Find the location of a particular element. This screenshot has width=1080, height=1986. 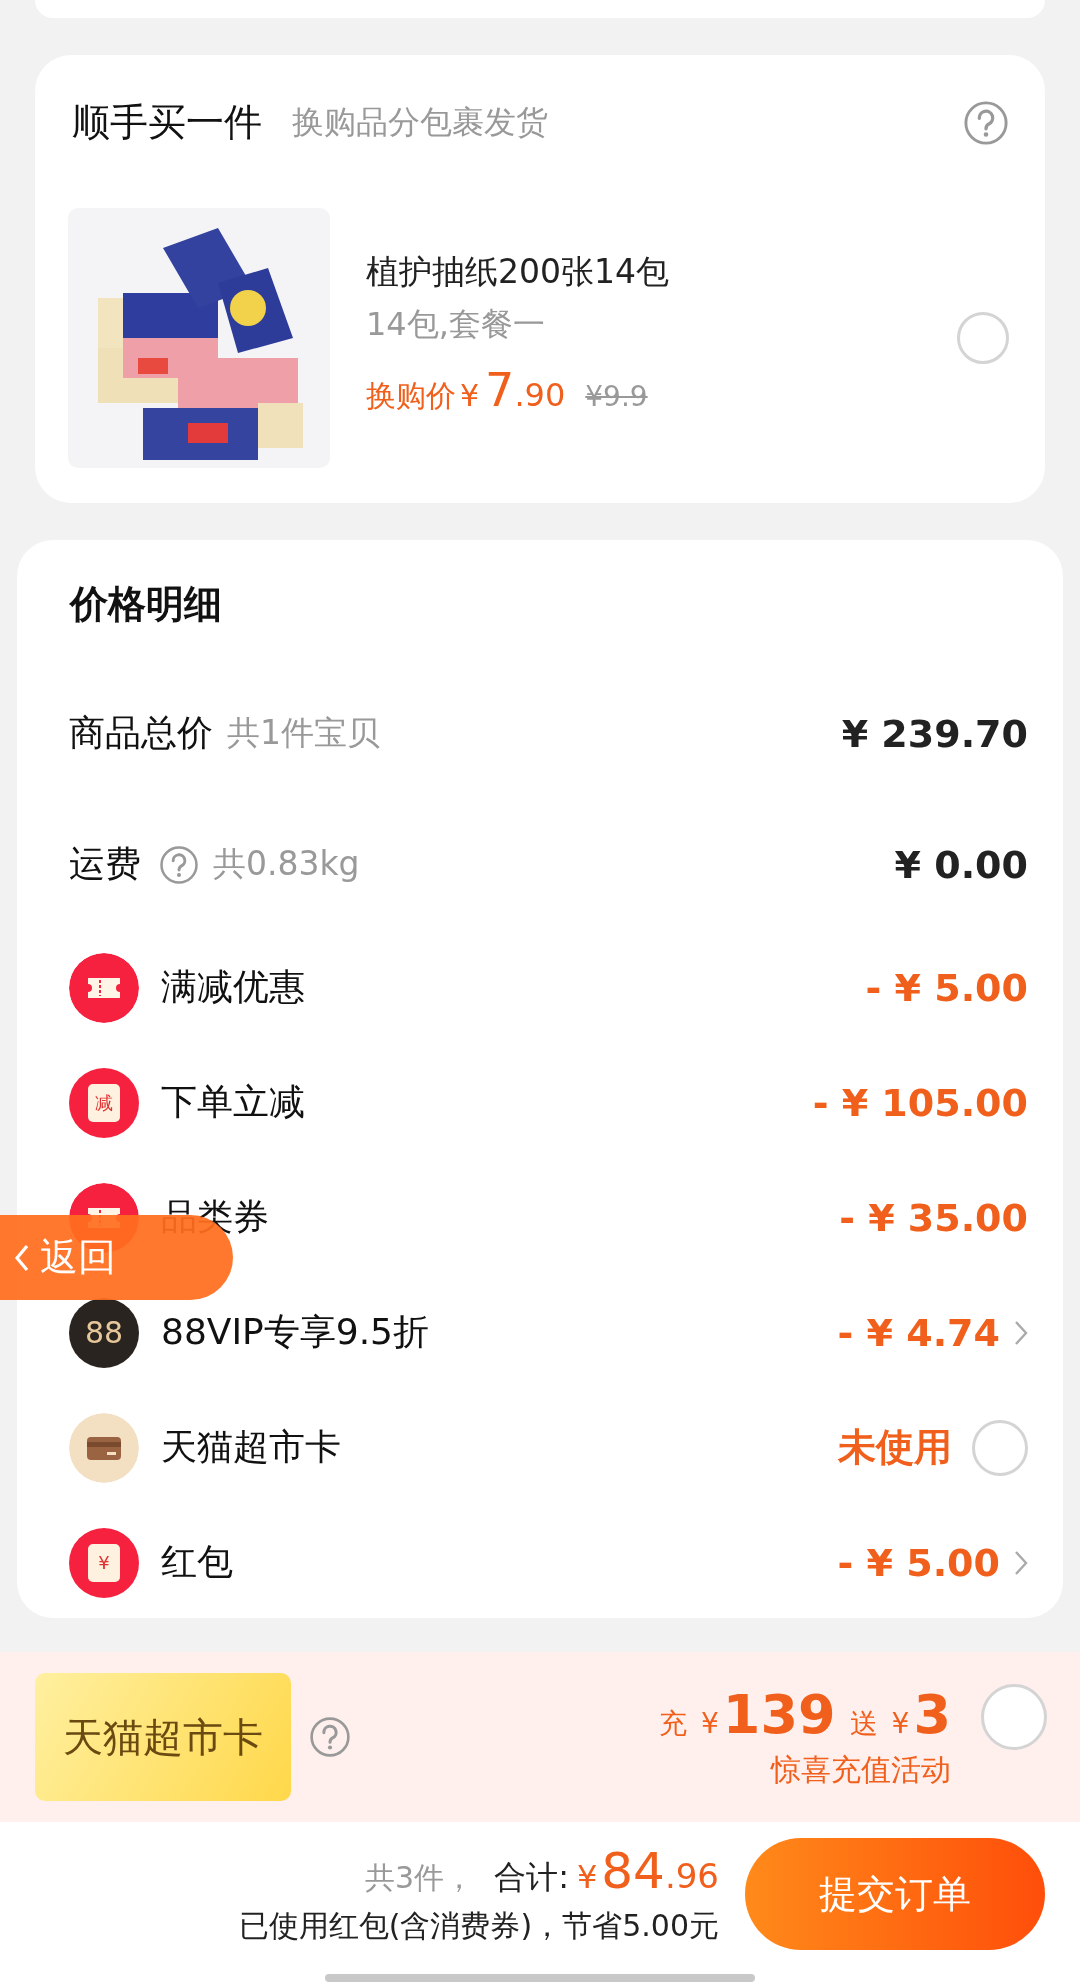

envelope-icon: 减 is located at coordinates (104, 1102).